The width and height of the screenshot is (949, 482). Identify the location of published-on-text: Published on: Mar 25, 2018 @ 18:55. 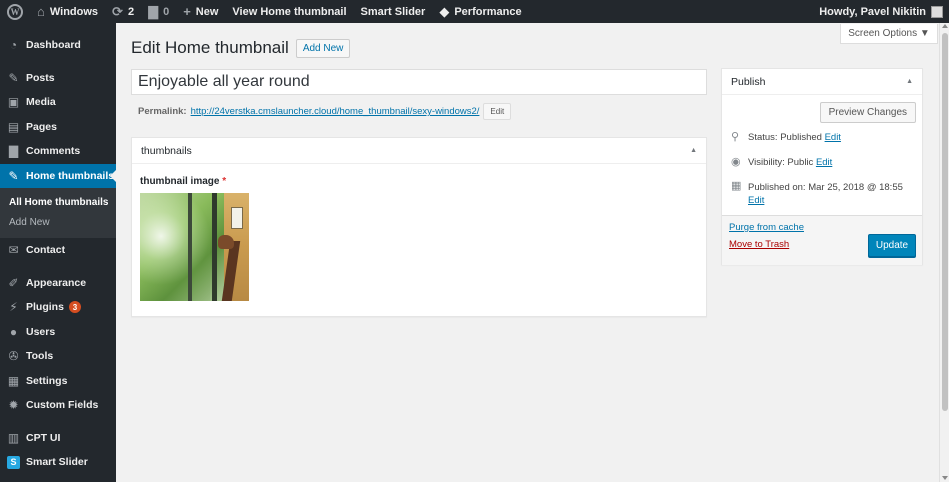
(825, 187).